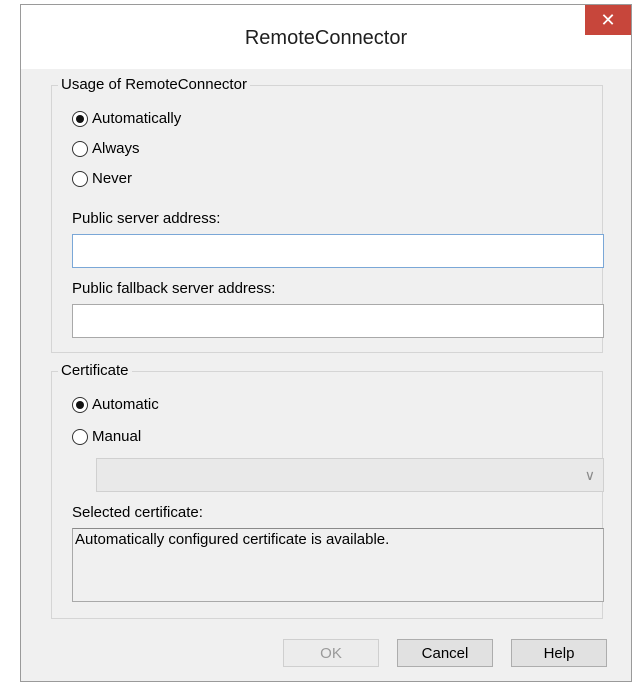  I want to click on close-button: ✕, so click(608, 20).